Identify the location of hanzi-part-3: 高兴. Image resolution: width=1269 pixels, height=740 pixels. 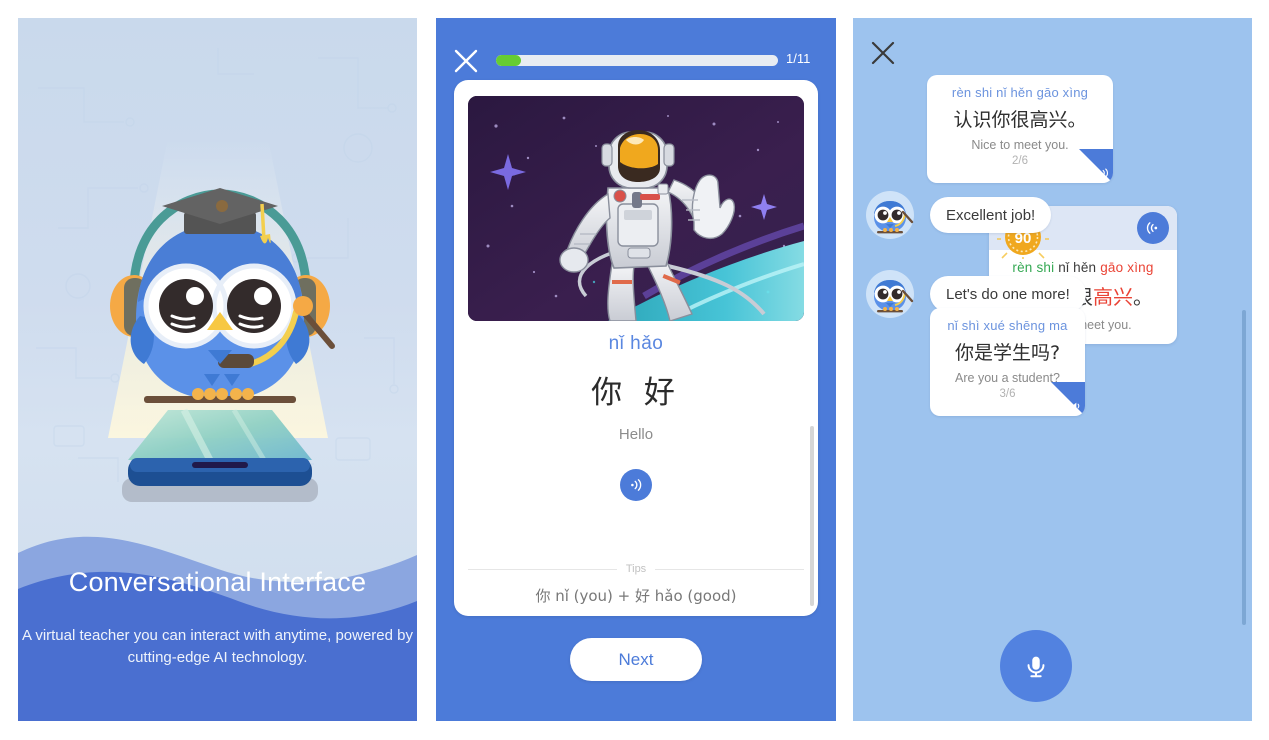
(1113, 297).